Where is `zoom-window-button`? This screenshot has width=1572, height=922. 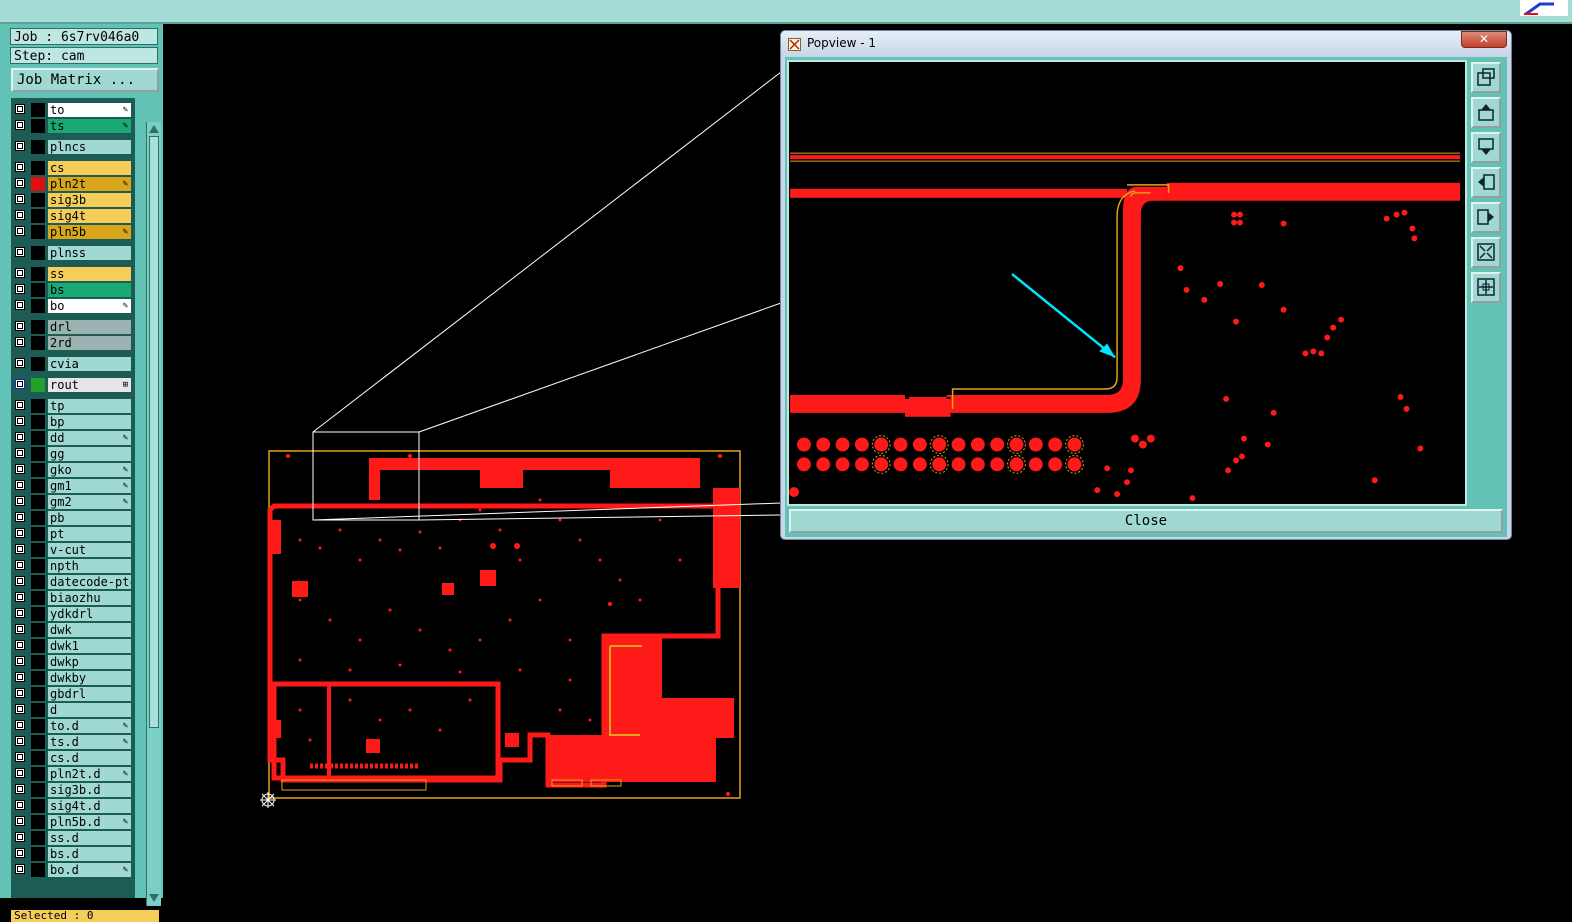
zoom-window-button is located at coordinates (1486, 77).